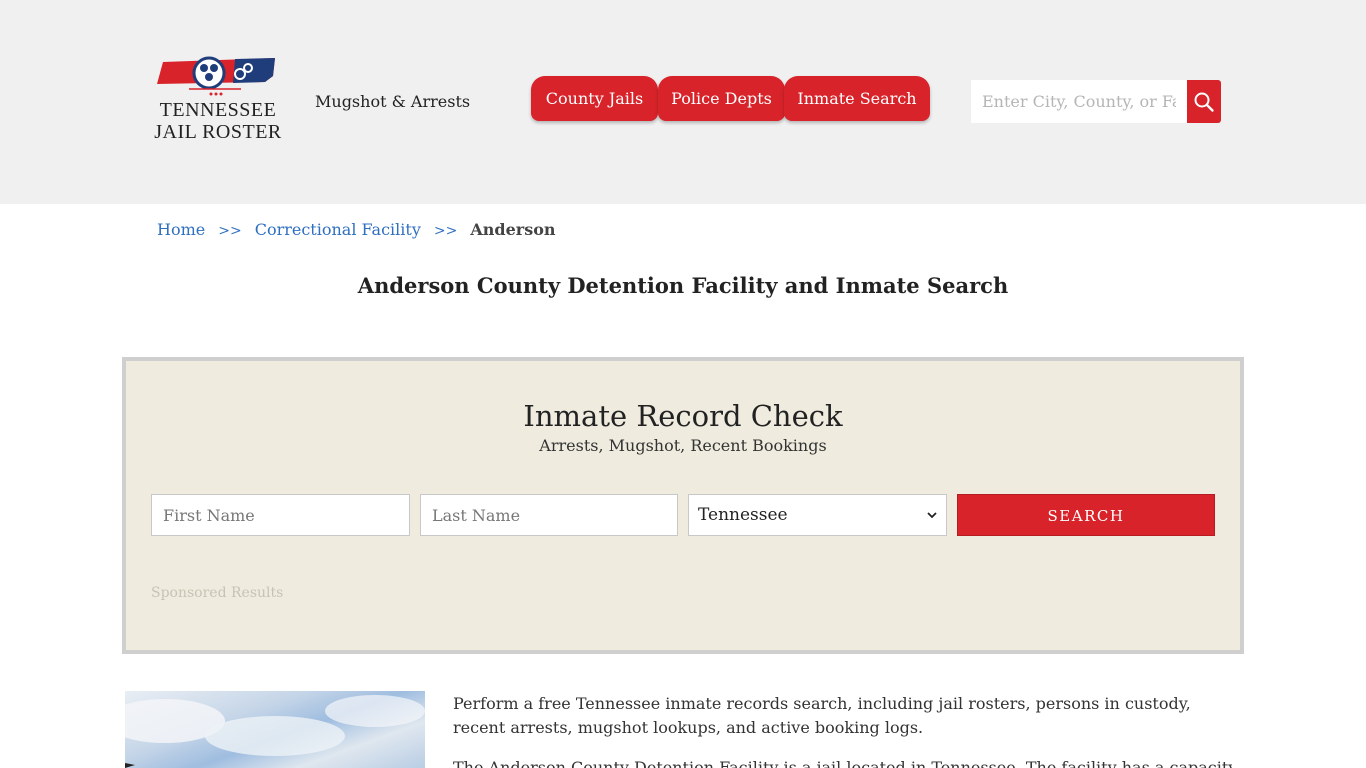 This screenshot has width=1366, height=768. I want to click on search-button: SEARCH, so click(1086, 515).